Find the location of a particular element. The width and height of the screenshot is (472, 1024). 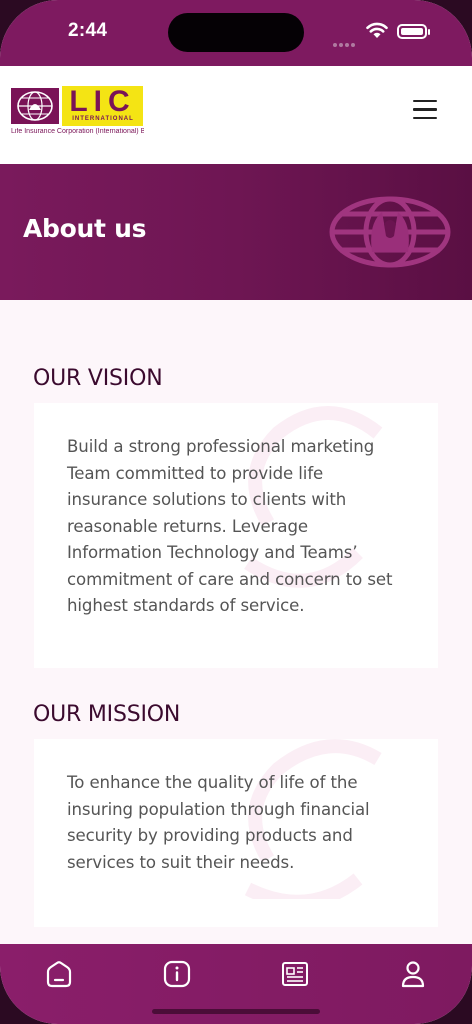

dynamic-island is located at coordinates (236, 32).